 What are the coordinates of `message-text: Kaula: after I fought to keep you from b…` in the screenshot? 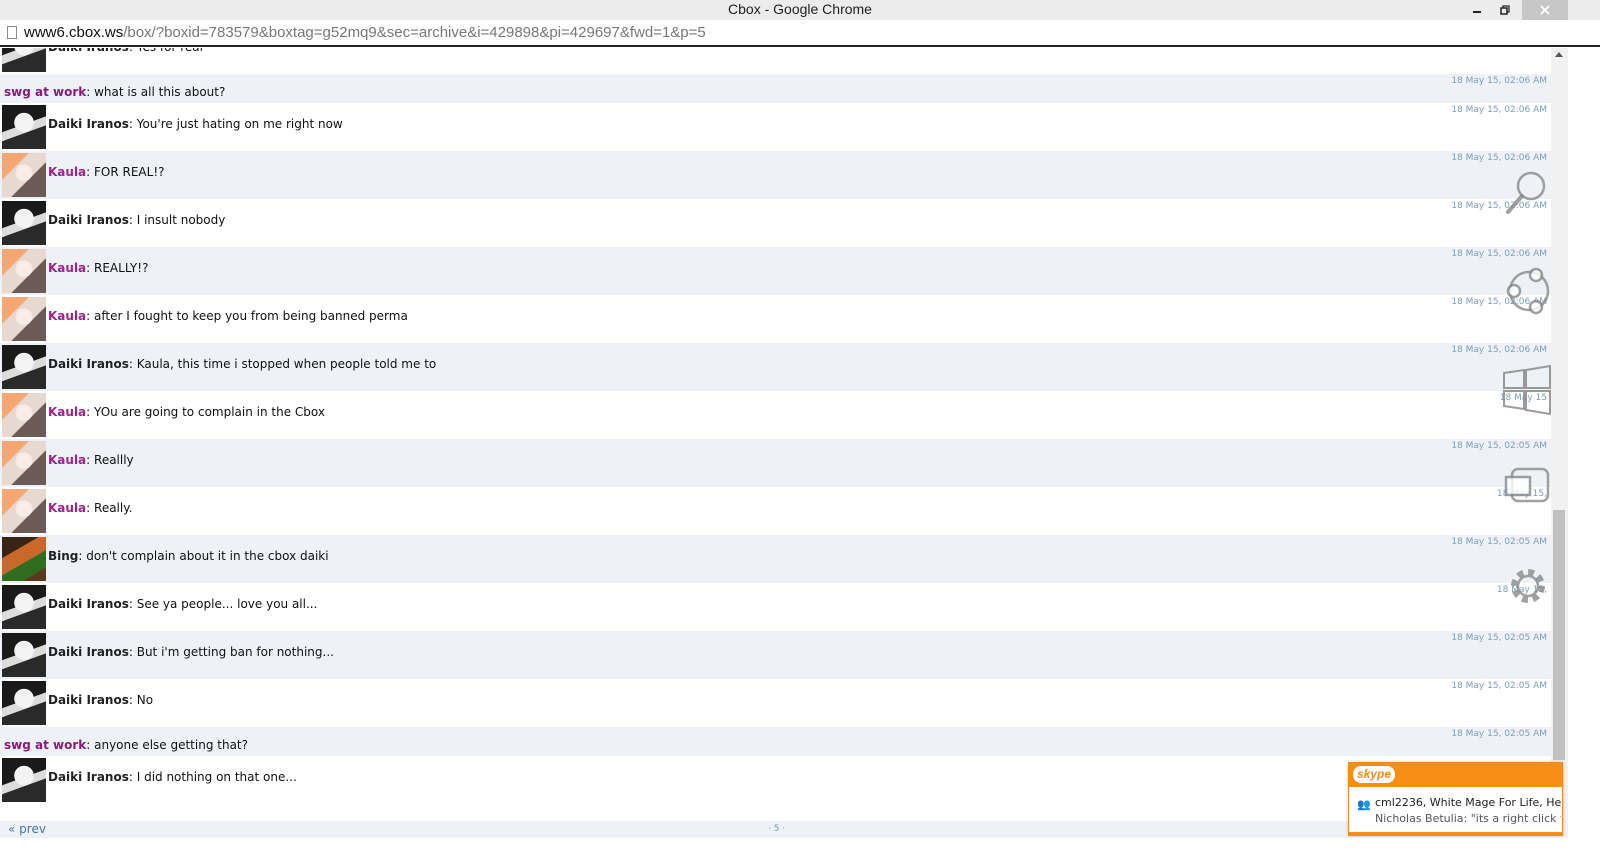 It's located at (228, 316).